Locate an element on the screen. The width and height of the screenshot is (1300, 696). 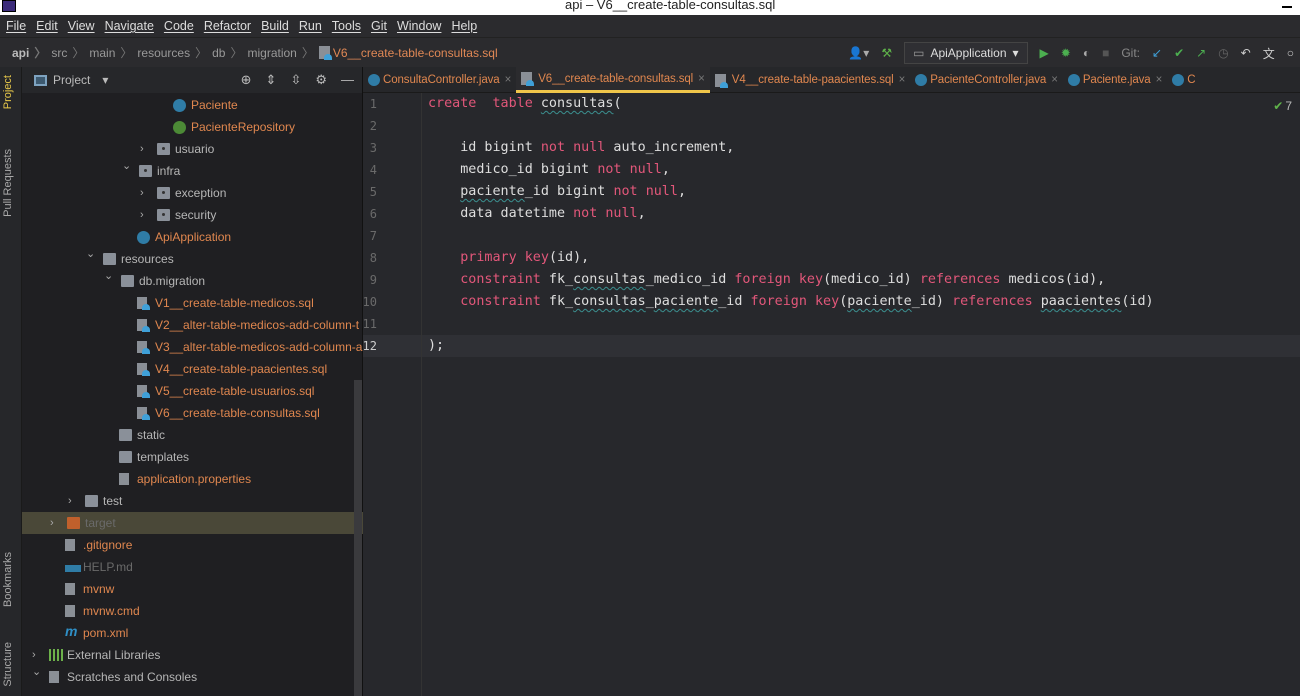
breadcrumb-item: db 〉 is located at coordinates (229, 52).